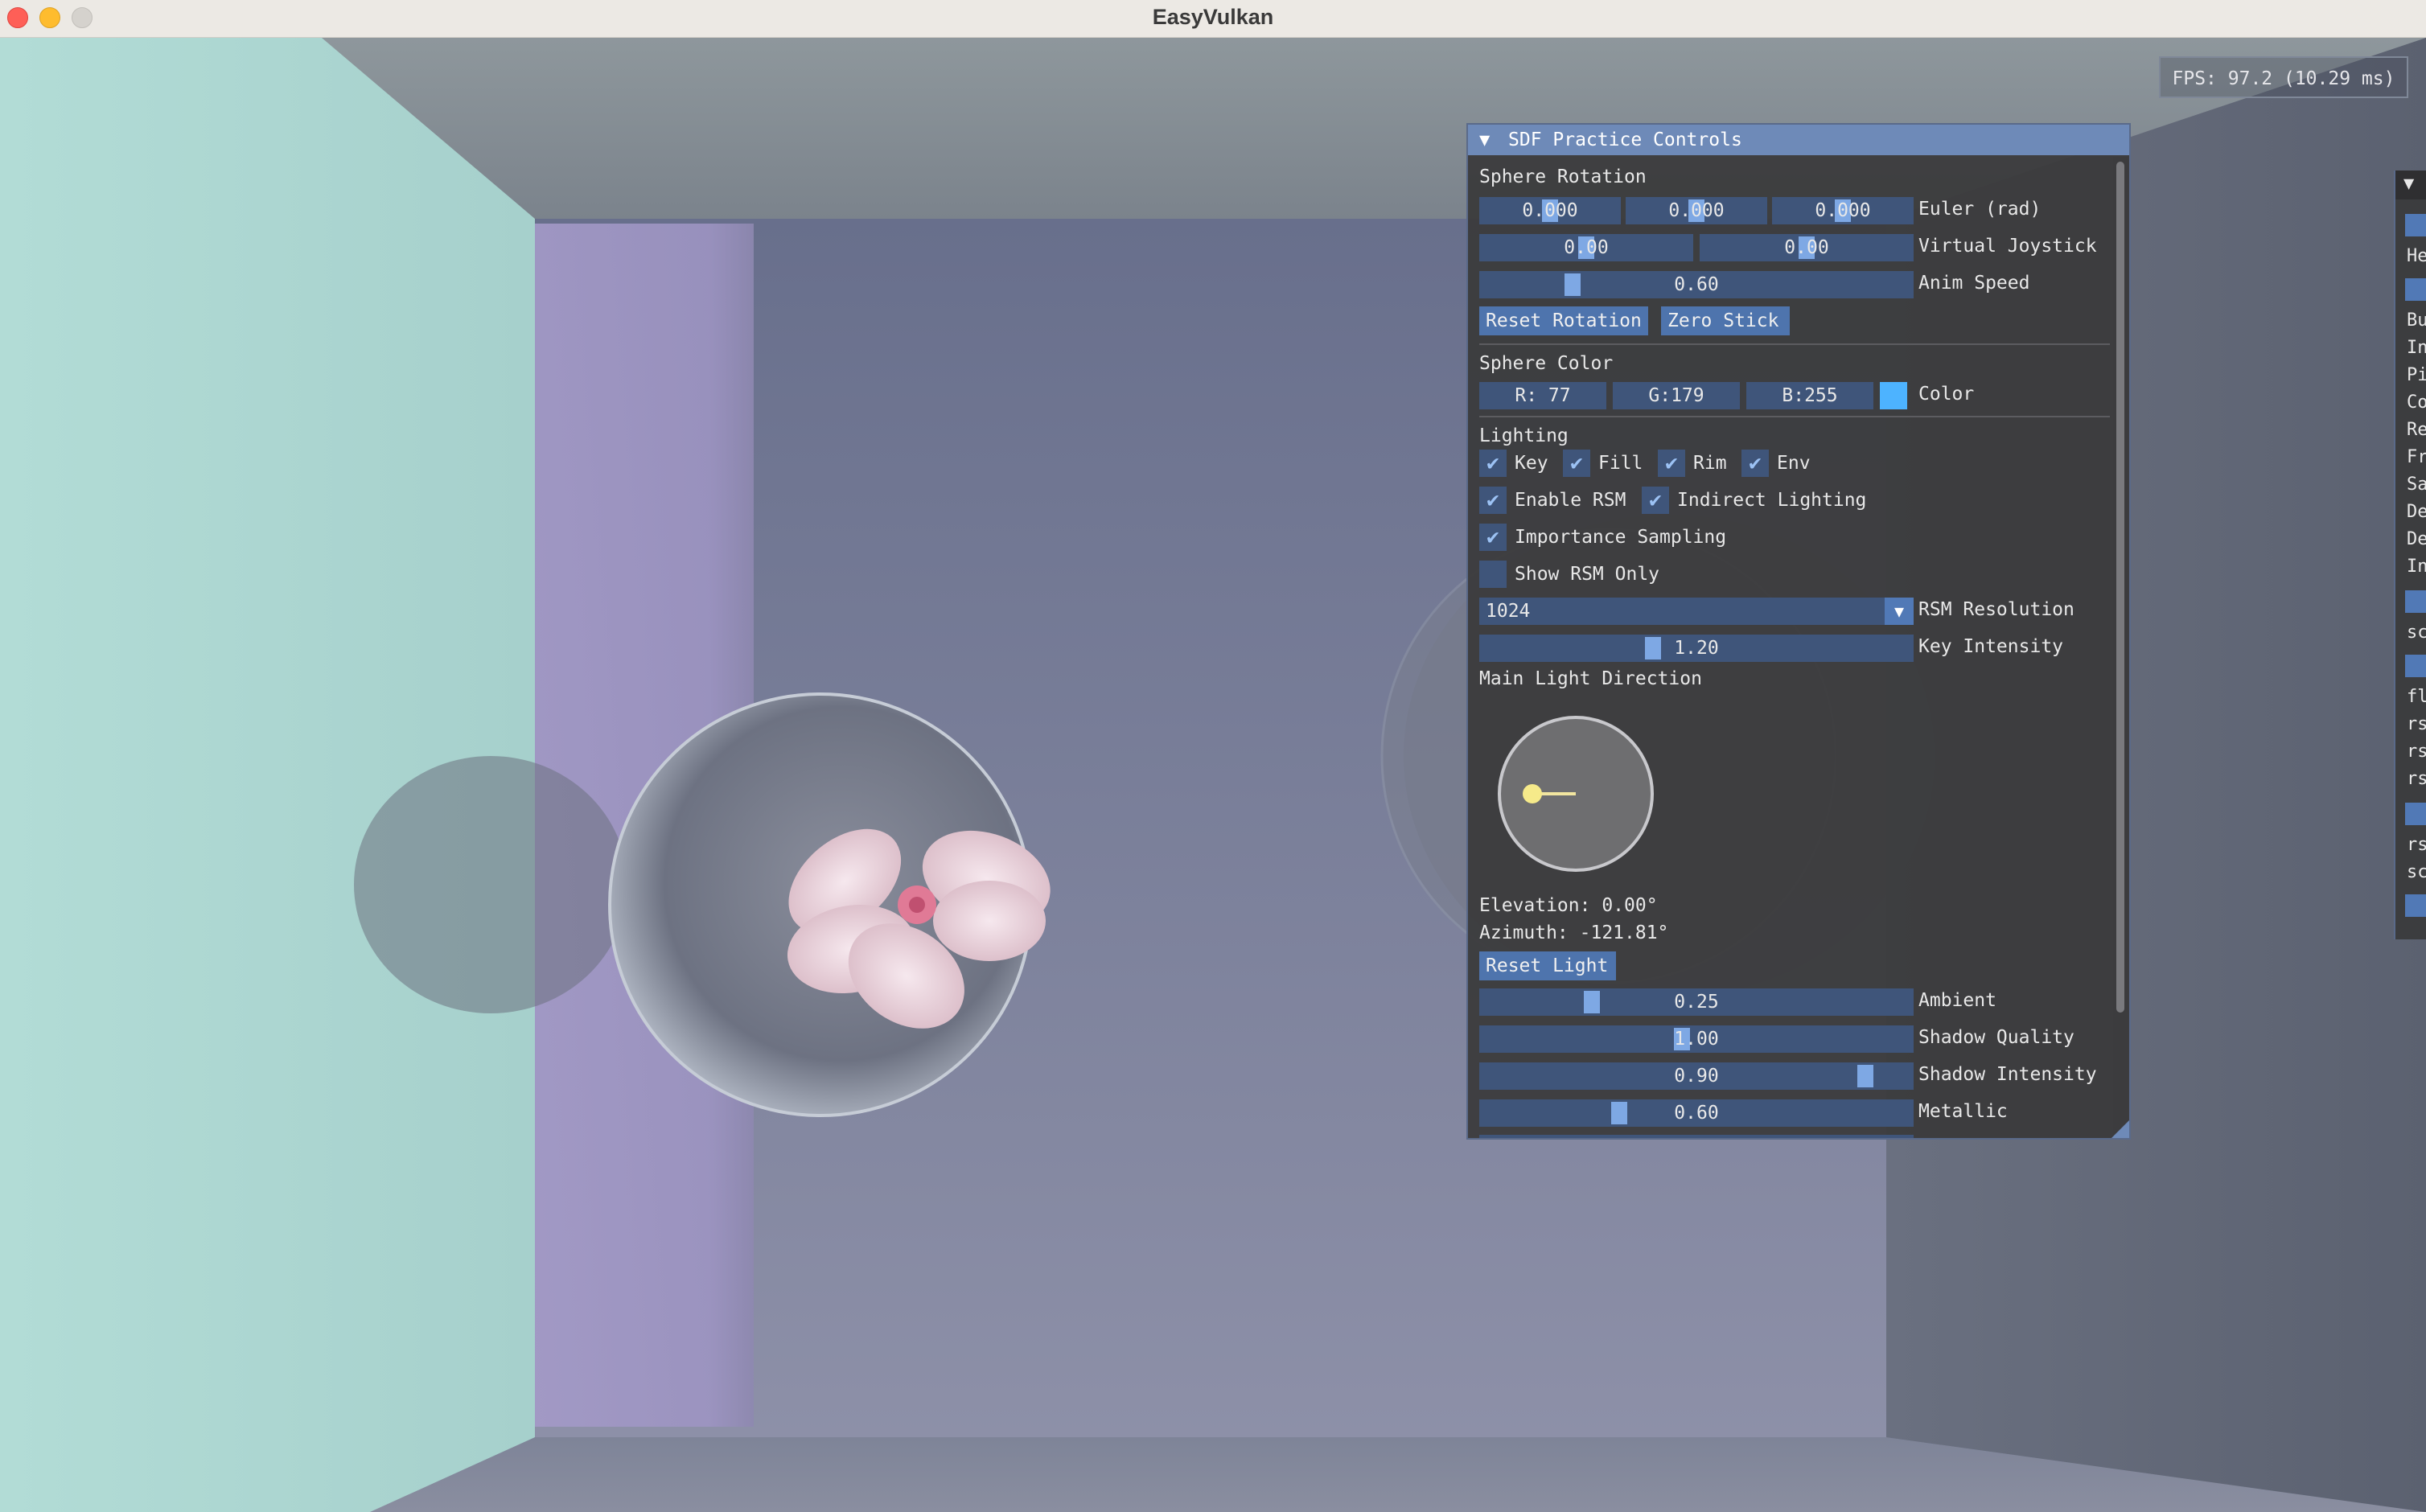 The width and height of the screenshot is (2426, 1512). What do you see at coordinates (1899, 612) in the screenshot?
I see `chevron-down-icon: ▼` at bounding box center [1899, 612].